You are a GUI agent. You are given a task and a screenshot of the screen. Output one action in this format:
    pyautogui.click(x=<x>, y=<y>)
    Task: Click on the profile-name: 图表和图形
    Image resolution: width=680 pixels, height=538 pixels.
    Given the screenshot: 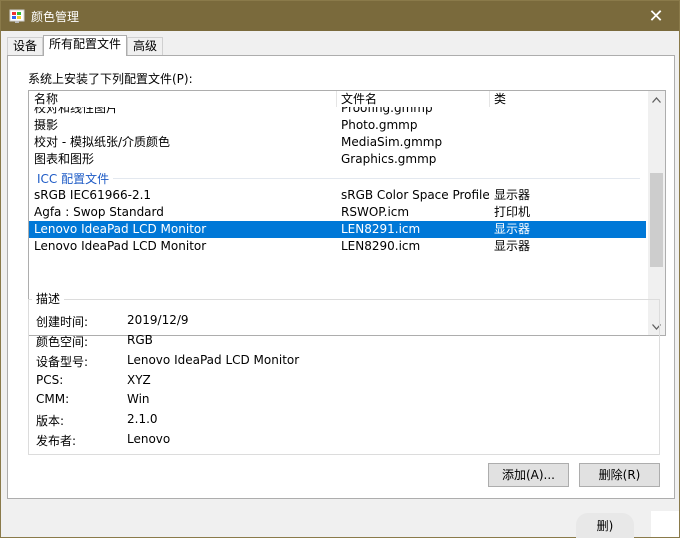 What is the action you would take?
    pyautogui.click(x=64, y=159)
    